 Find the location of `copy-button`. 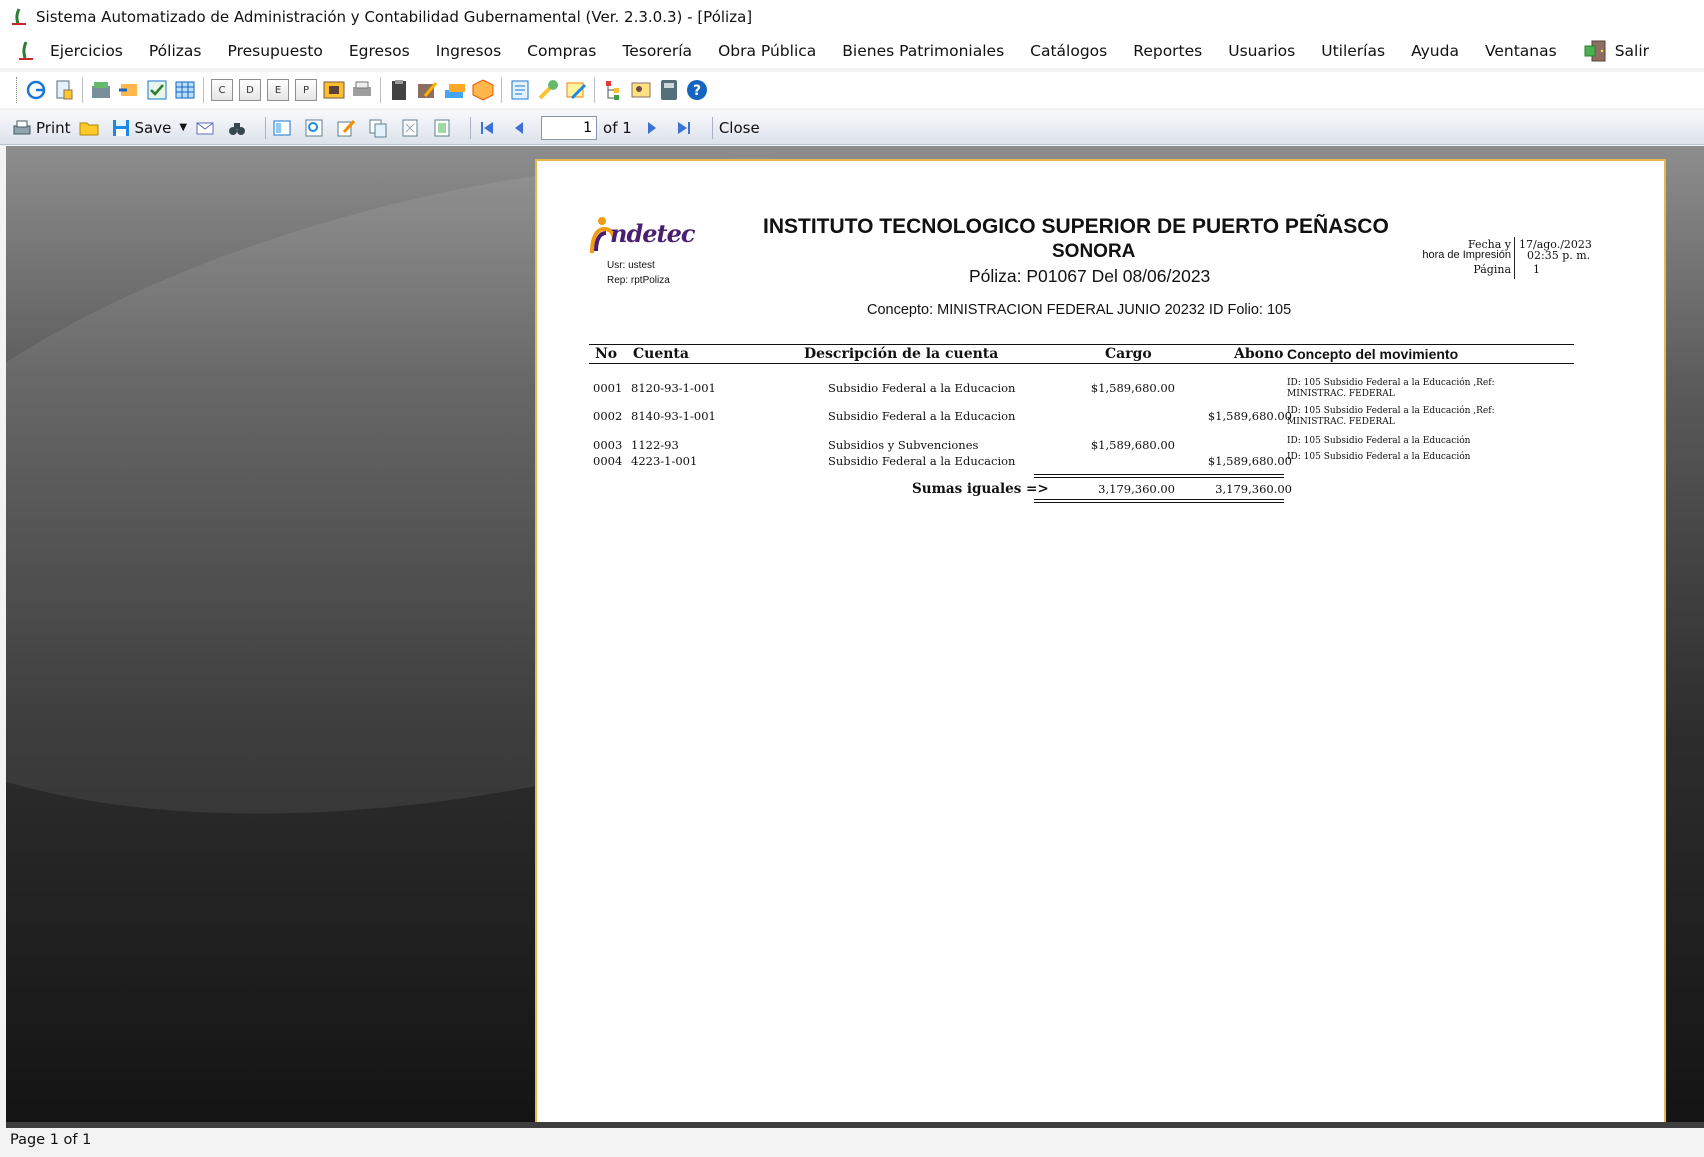

copy-button is located at coordinates (380, 128).